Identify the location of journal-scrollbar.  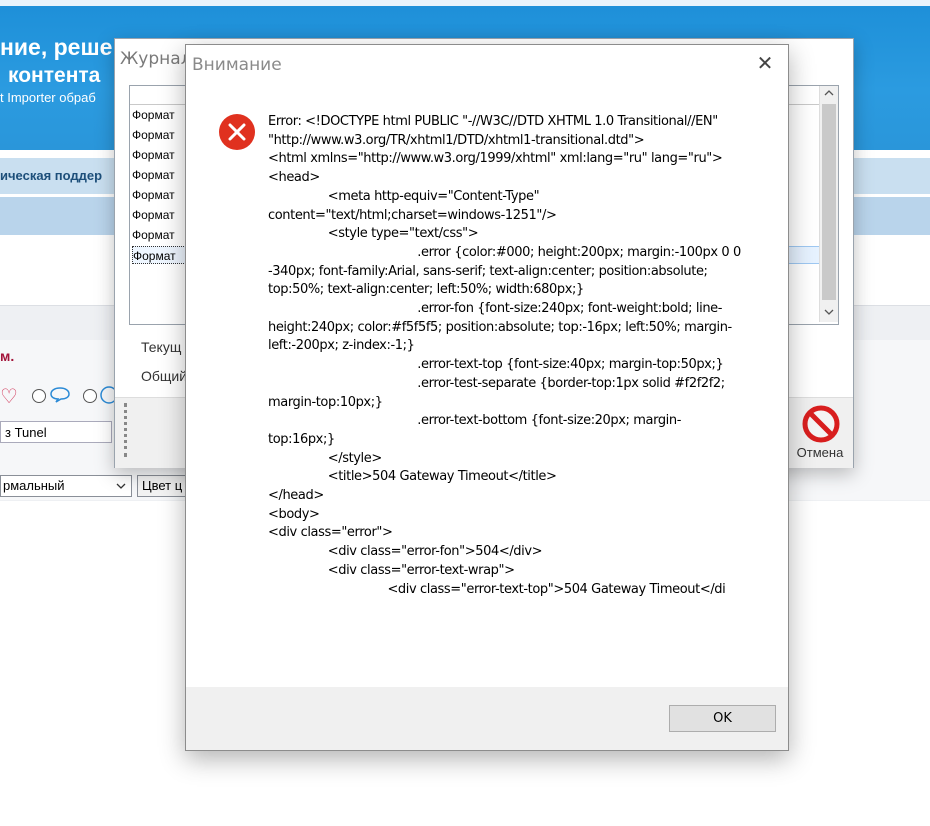
(828, 204).